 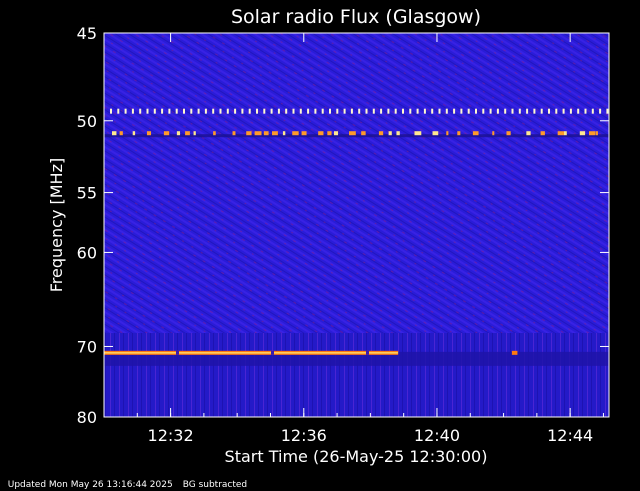 What do you see at coordinates (251, 353) in the screenshot?
I see `interference-band-core` at bounding box center [251, 353].